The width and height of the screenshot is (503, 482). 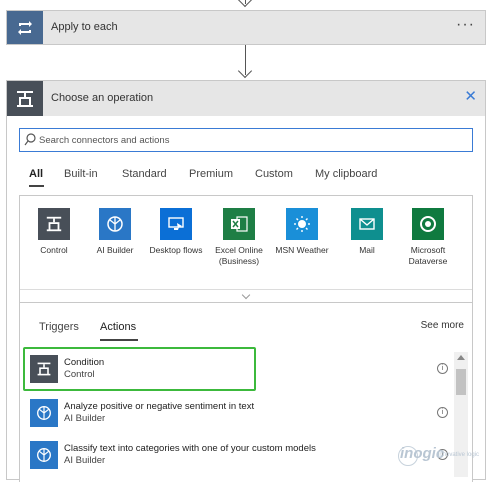 I want to click on weather-icon, so click(x=302, y=224).